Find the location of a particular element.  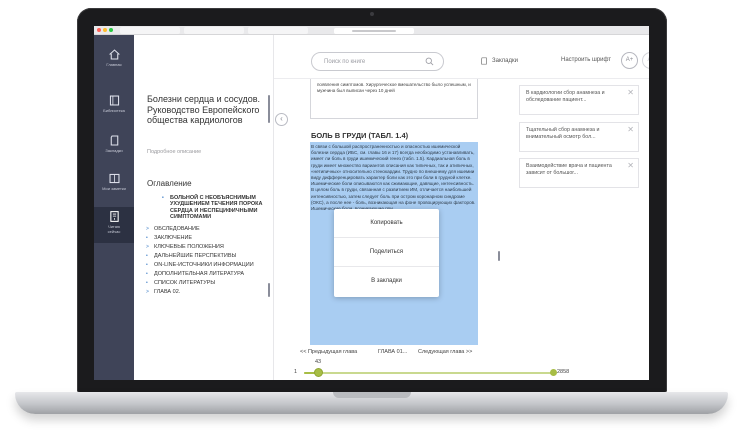

sidebar-item-bookmarks: Закладки is located at coordinates (114, 149).